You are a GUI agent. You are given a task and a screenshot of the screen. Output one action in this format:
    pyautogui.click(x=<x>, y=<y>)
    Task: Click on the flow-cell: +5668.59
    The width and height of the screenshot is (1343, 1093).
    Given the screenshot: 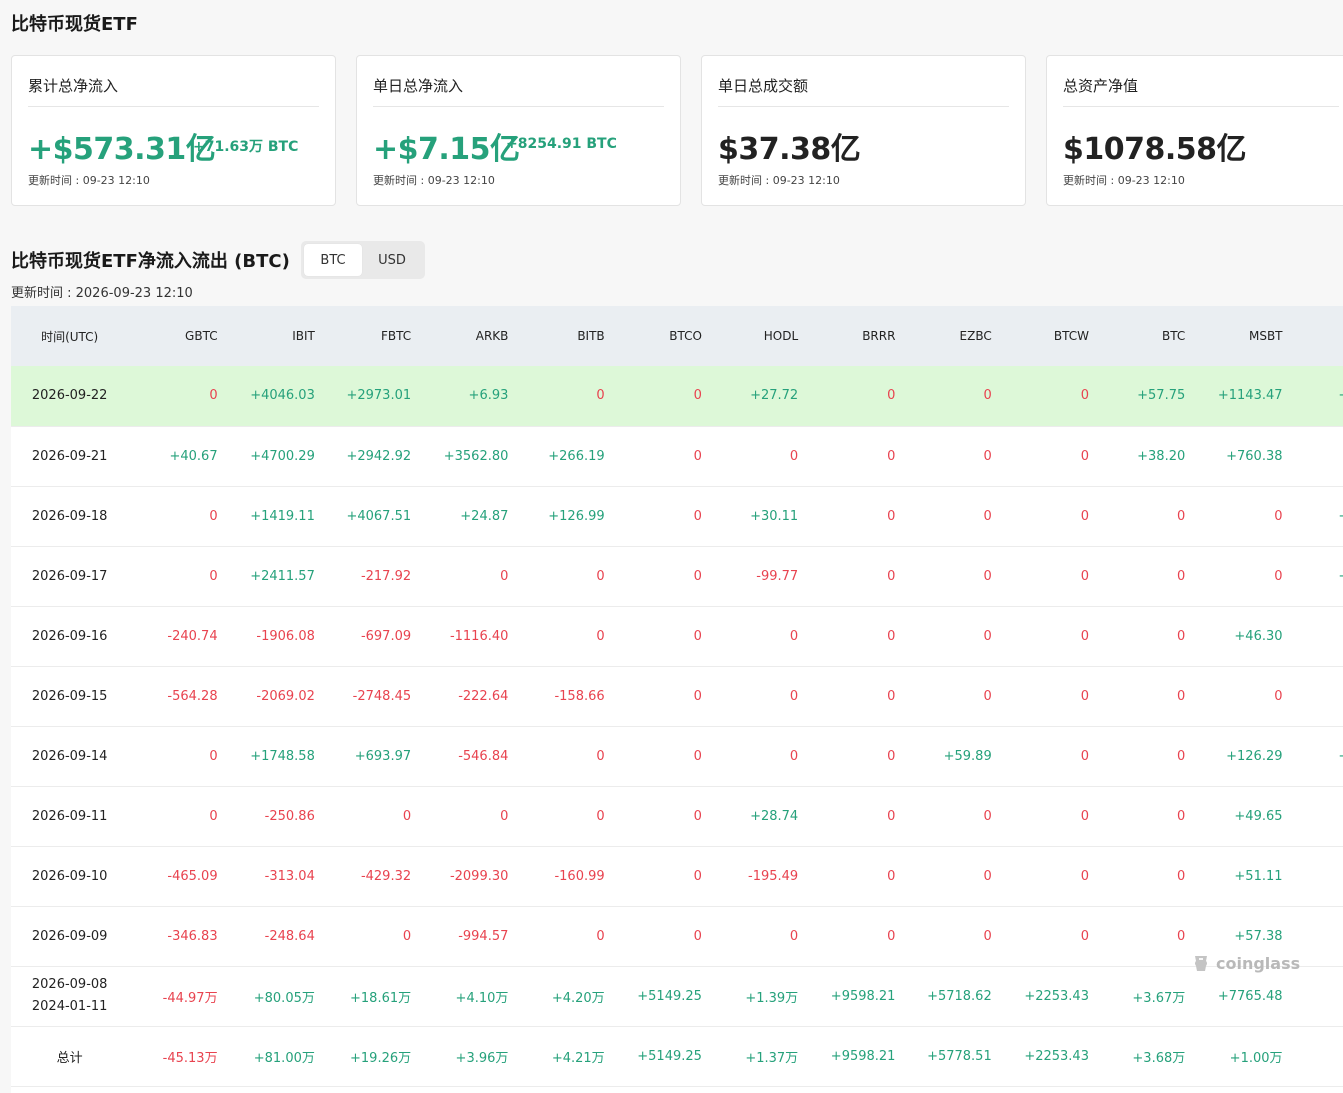 What is the action you would take?
    pyautogui.click(x=1316, y=516)
    